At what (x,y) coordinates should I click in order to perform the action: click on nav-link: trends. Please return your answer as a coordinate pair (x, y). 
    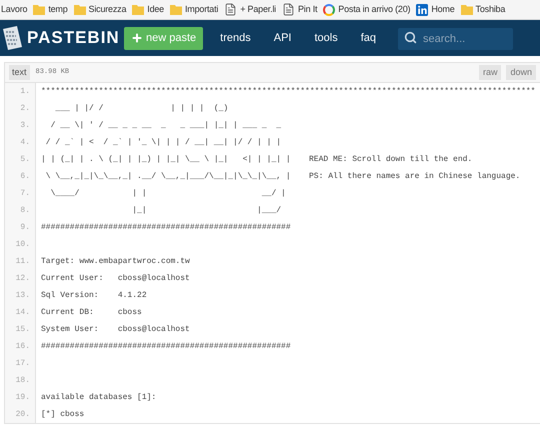
    Looking at the image, I should click on (235, 38).